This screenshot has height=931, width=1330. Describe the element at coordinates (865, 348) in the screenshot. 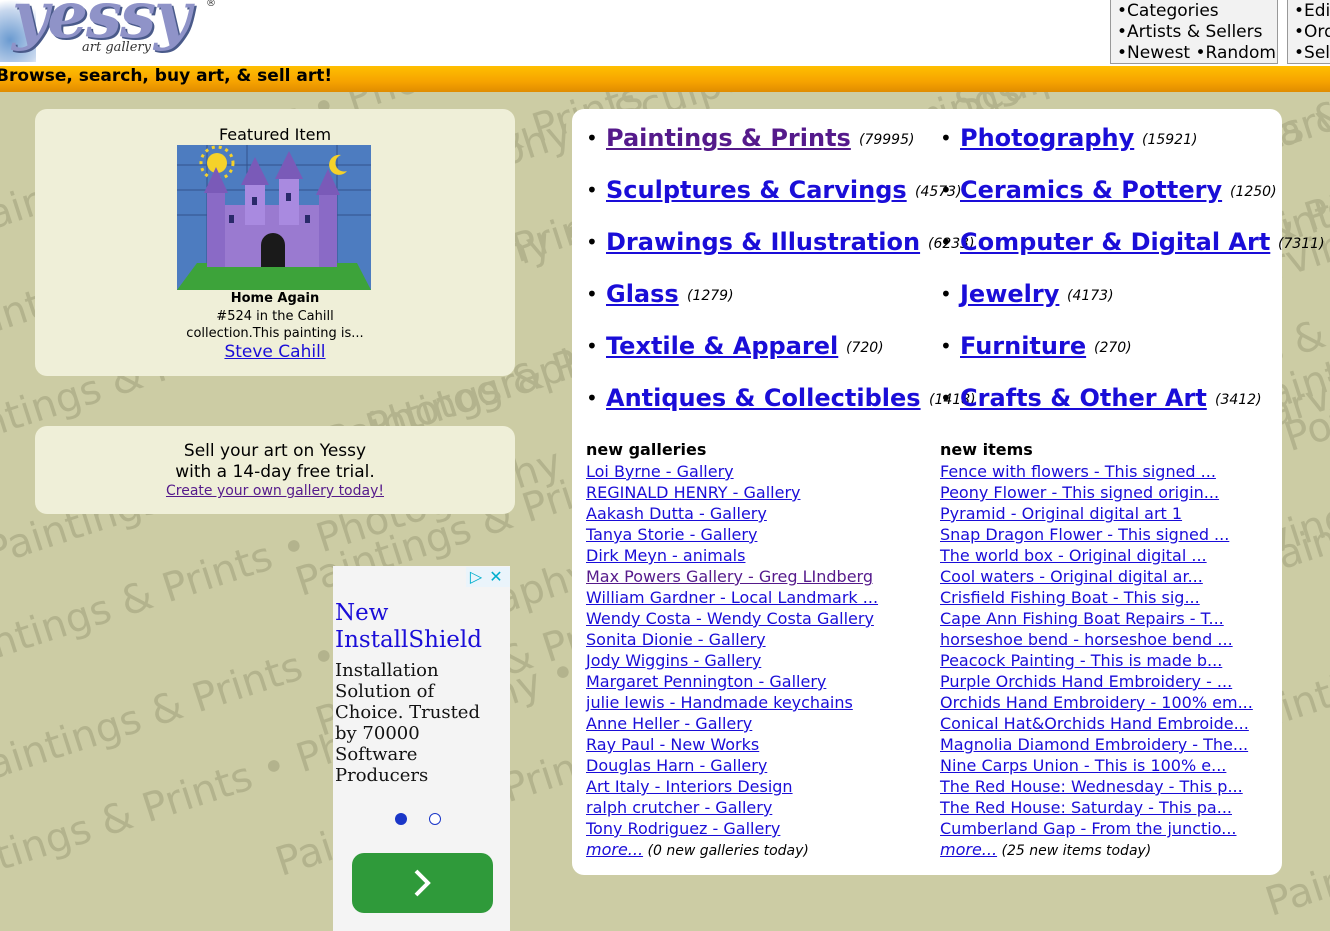

I see `category-count: (720)` at that location.